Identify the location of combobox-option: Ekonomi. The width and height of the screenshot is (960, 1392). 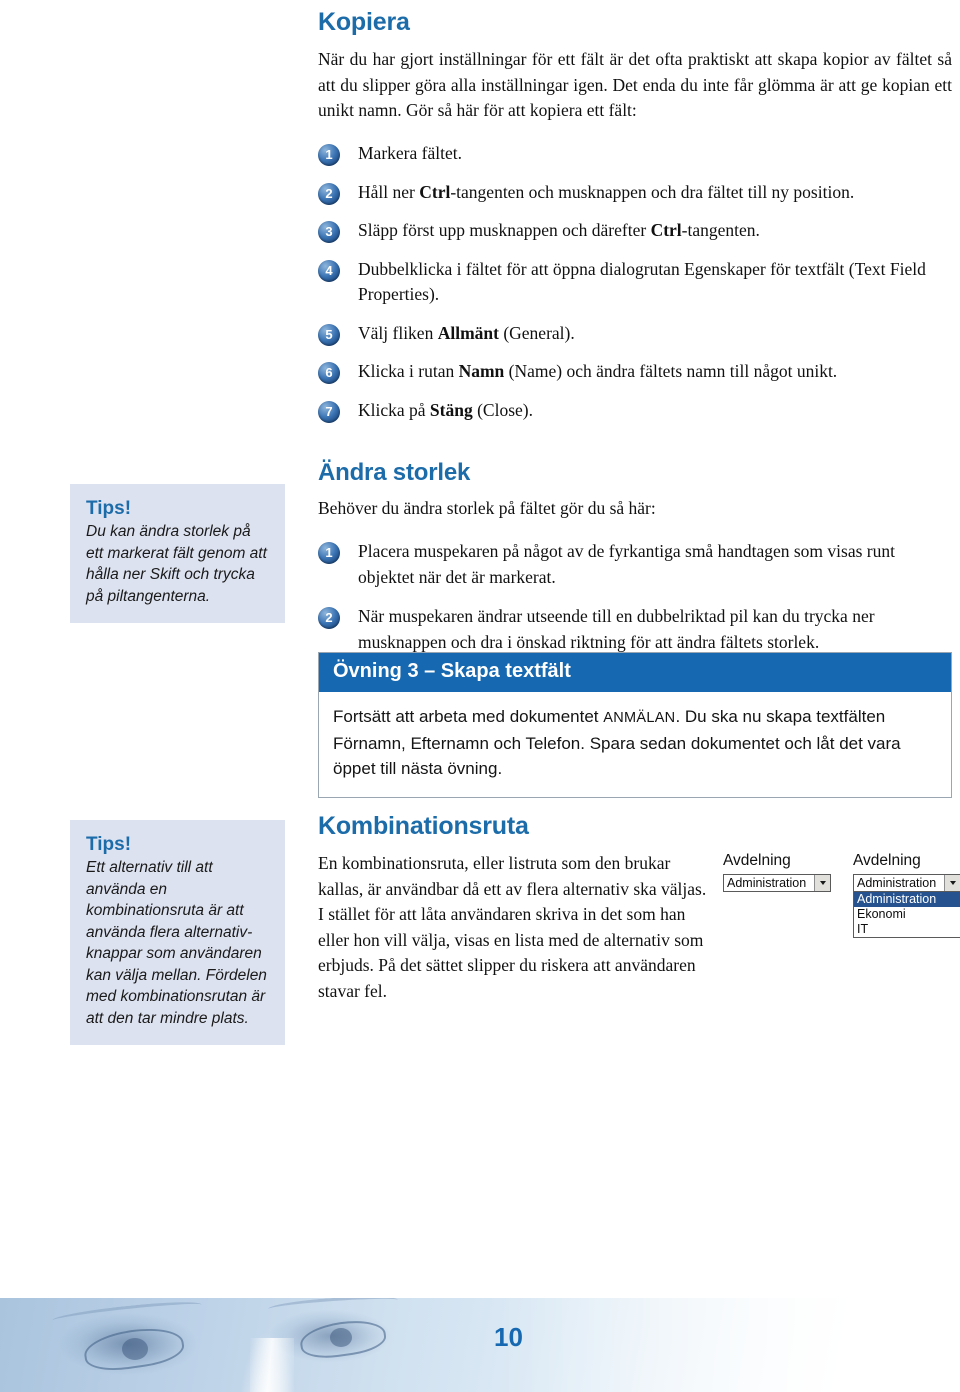
(907, 914).